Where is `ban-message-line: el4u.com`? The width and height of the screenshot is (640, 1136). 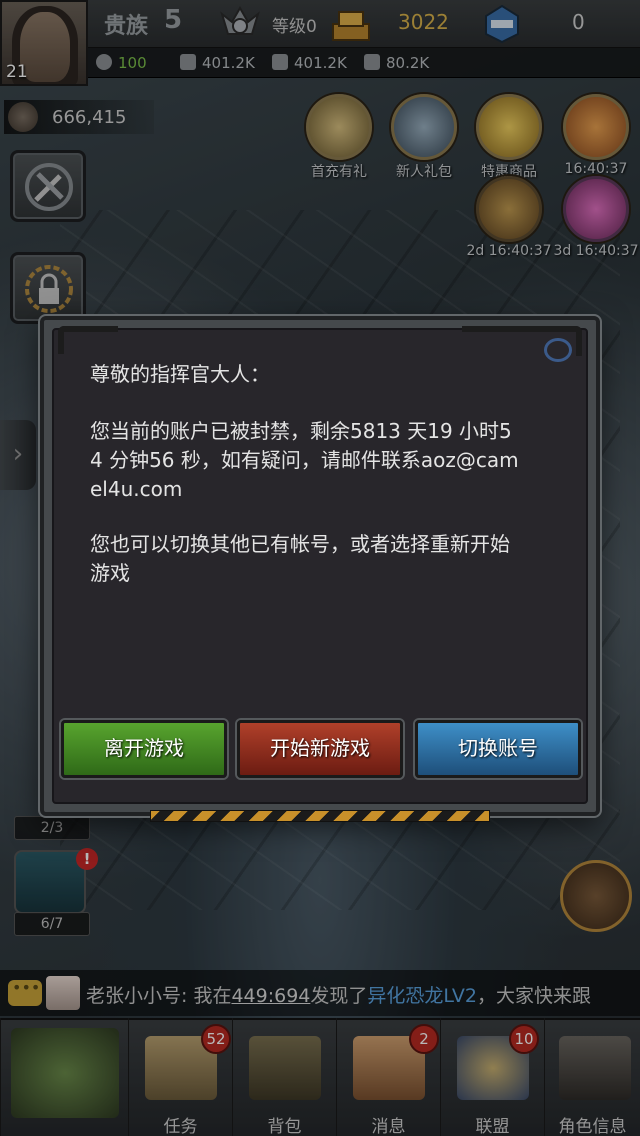
ban-message-line: el4u.com is located at coordinates (136, 489).